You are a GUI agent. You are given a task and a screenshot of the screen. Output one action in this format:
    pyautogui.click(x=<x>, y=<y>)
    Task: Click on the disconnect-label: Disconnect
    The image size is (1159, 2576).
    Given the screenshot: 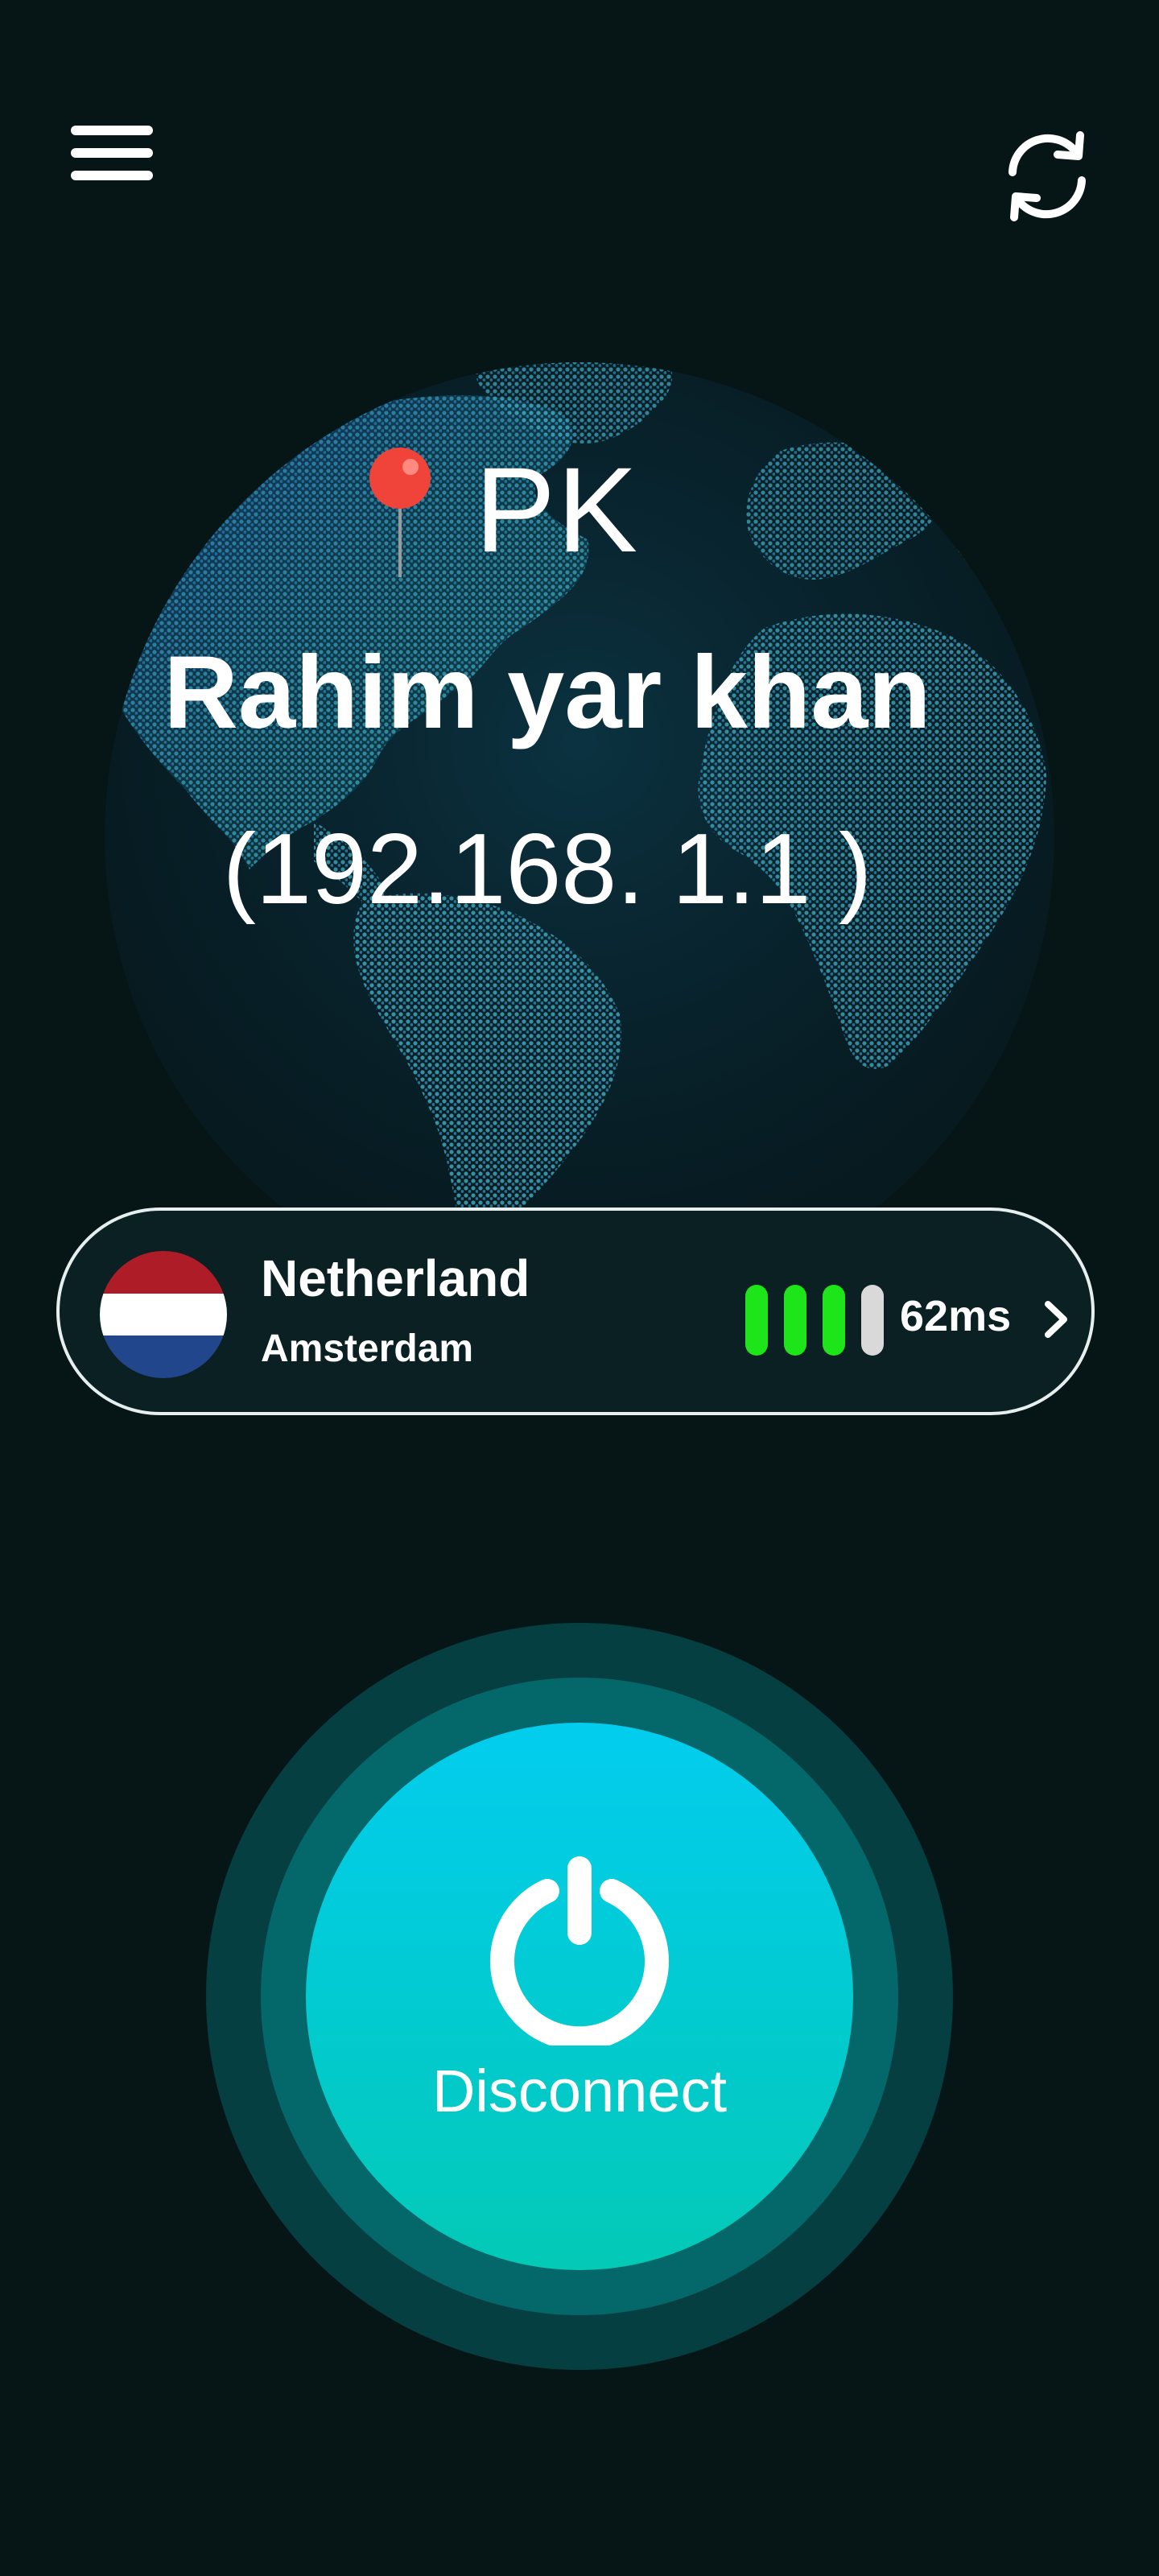 What is the action you would take?
    pyautogui.click(x=579, y=2091)
    